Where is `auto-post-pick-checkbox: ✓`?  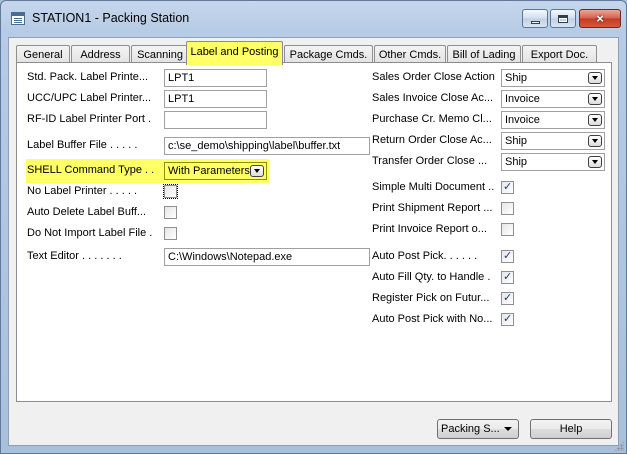
auto-post-pick-checkbox: ✓ is located at coordinates (507, 256).